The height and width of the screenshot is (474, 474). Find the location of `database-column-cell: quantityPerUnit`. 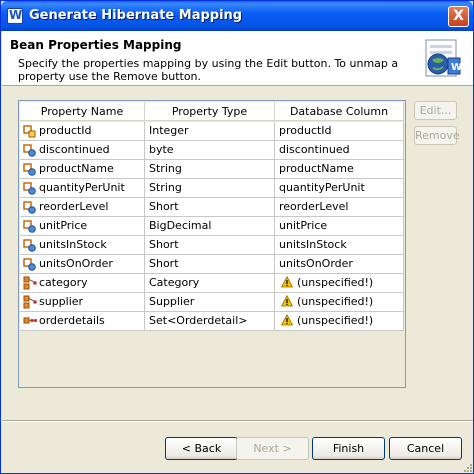

database-column-cell: quantityPerUnit is located at coordinates (339, 188).